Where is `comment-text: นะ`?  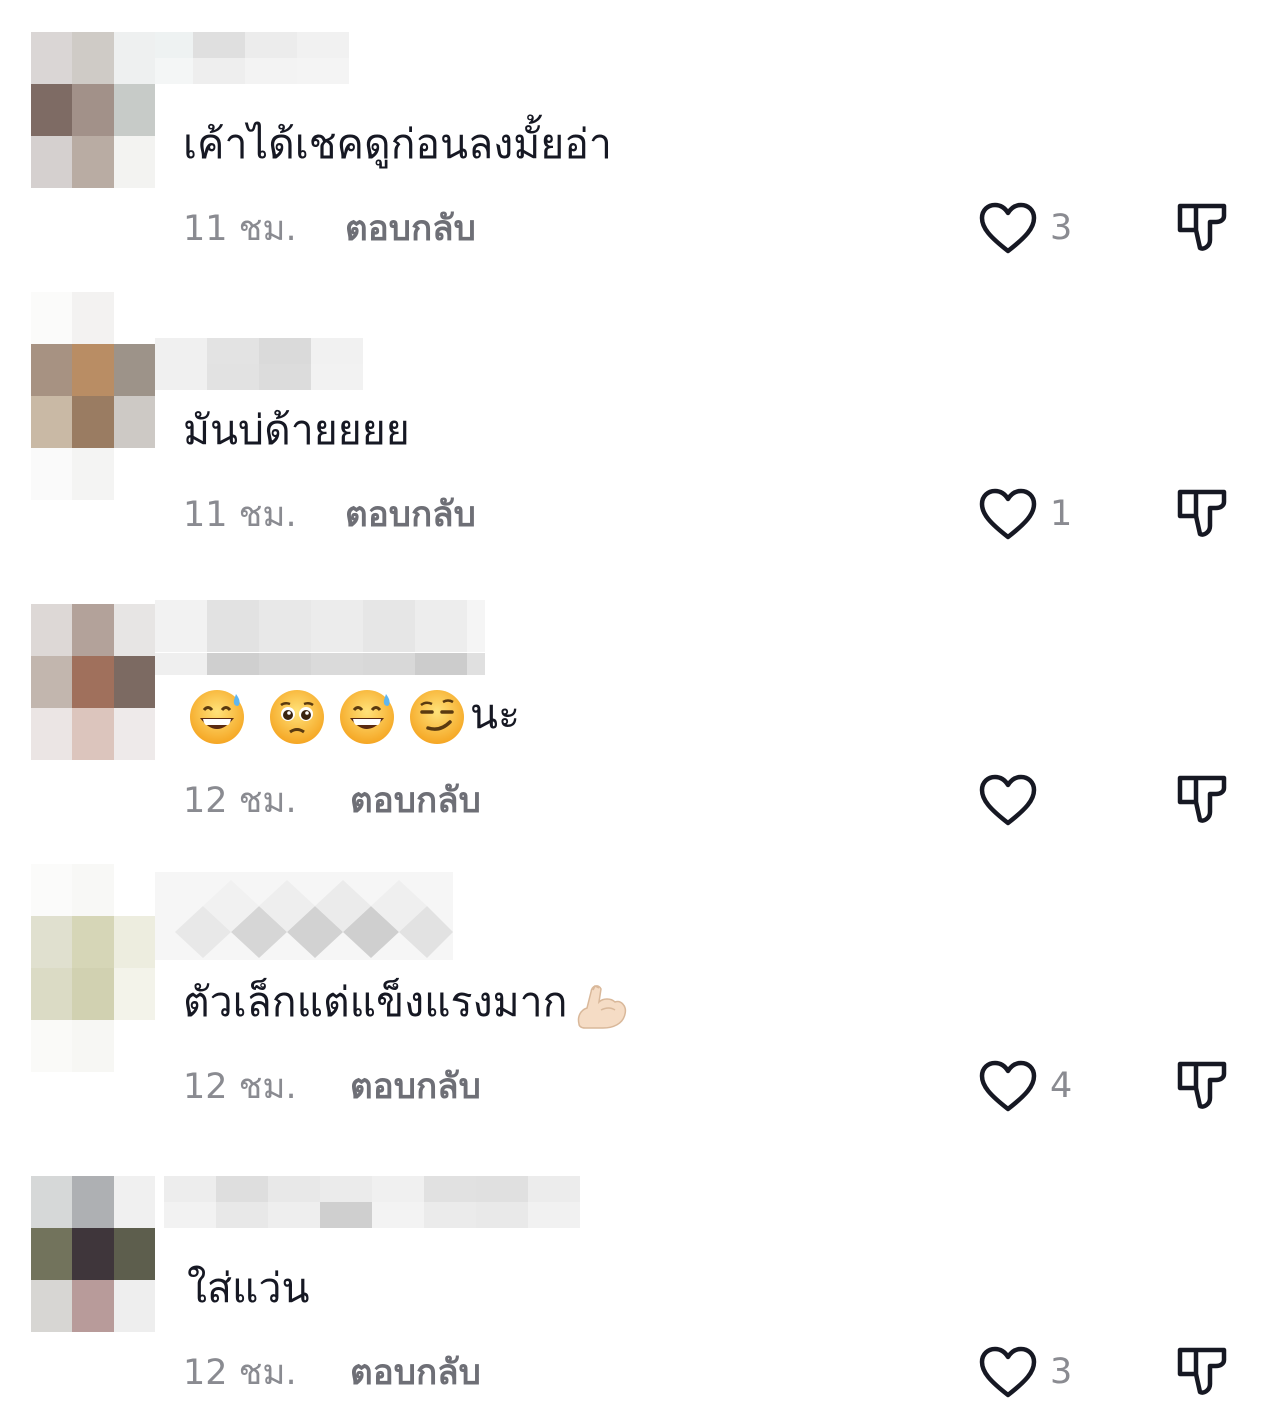 comment-text: นะ is located at coordinates (354, 716).